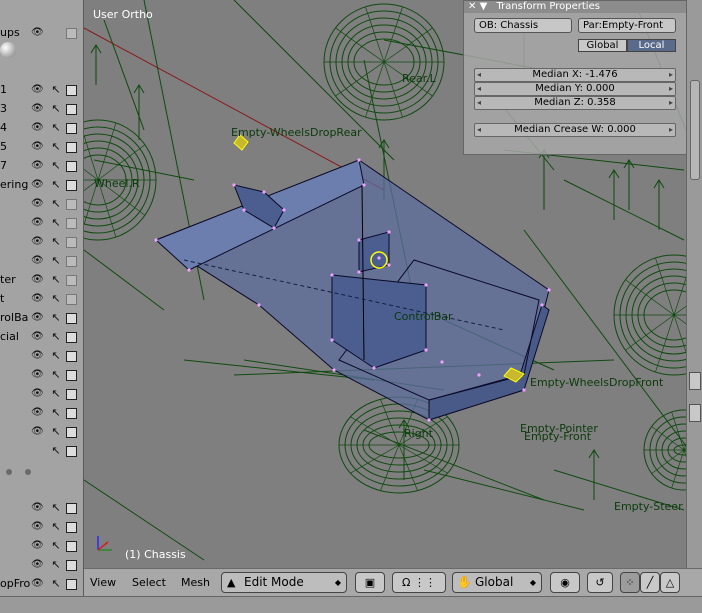 Image resolution: width=702 pixels, height=613 pixels. Describe the element at coordinates (419, 582) in the screenshot. I see `proportional-button: Ω ⋮⋮` at that location.